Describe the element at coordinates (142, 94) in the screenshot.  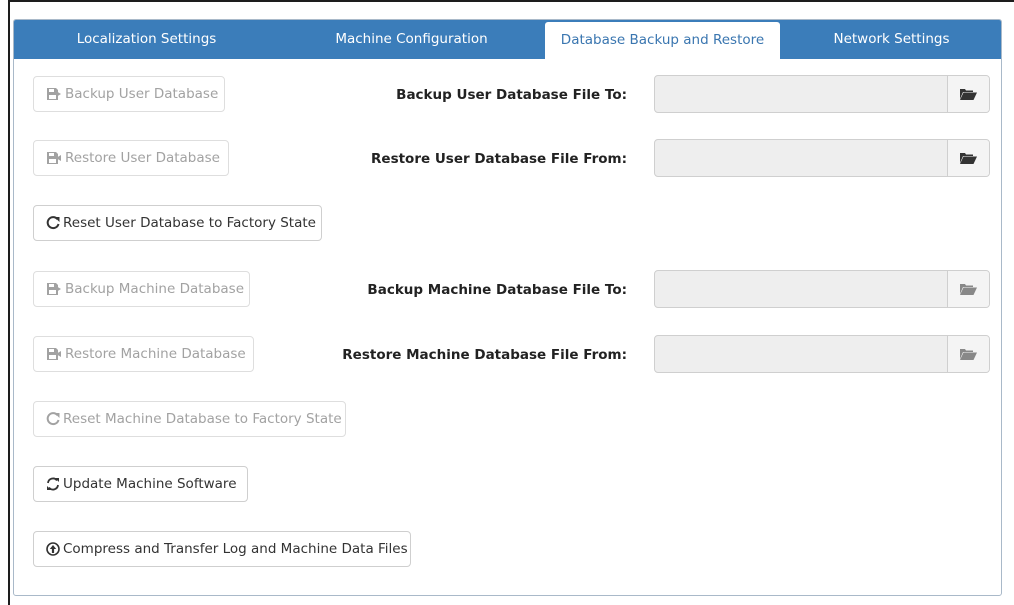
I see `backup-user-database-label: Backup User Database` at that location.